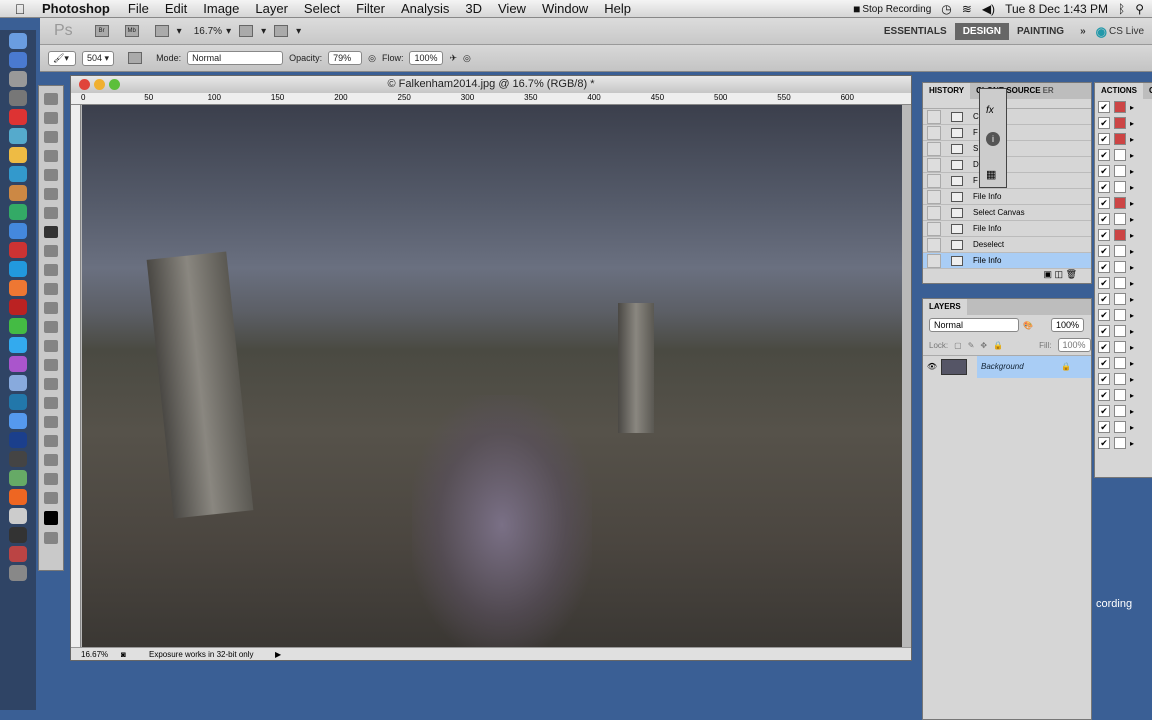 The height and width of the screenshot is (720, 1152). I want to click on dock-chrome-icon, so click(18, 117).